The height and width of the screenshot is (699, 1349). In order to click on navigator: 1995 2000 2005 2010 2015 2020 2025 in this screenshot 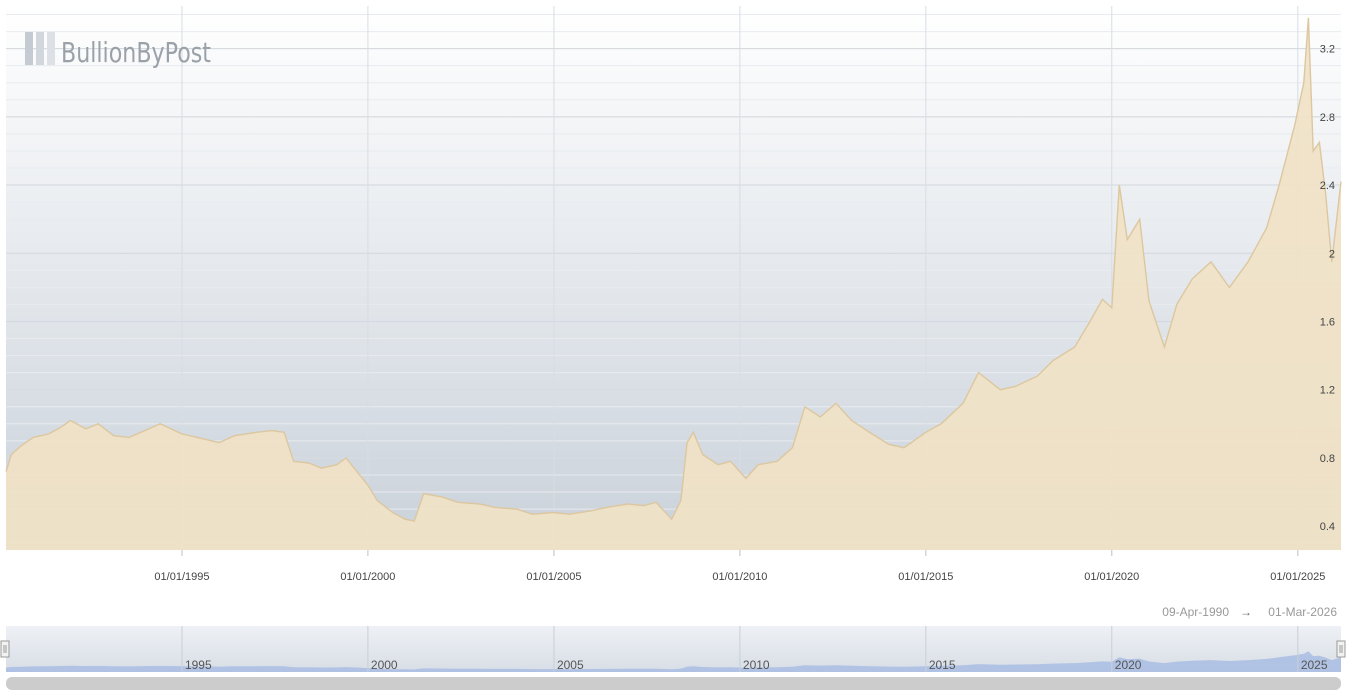, I will do `click(673, 649)`.